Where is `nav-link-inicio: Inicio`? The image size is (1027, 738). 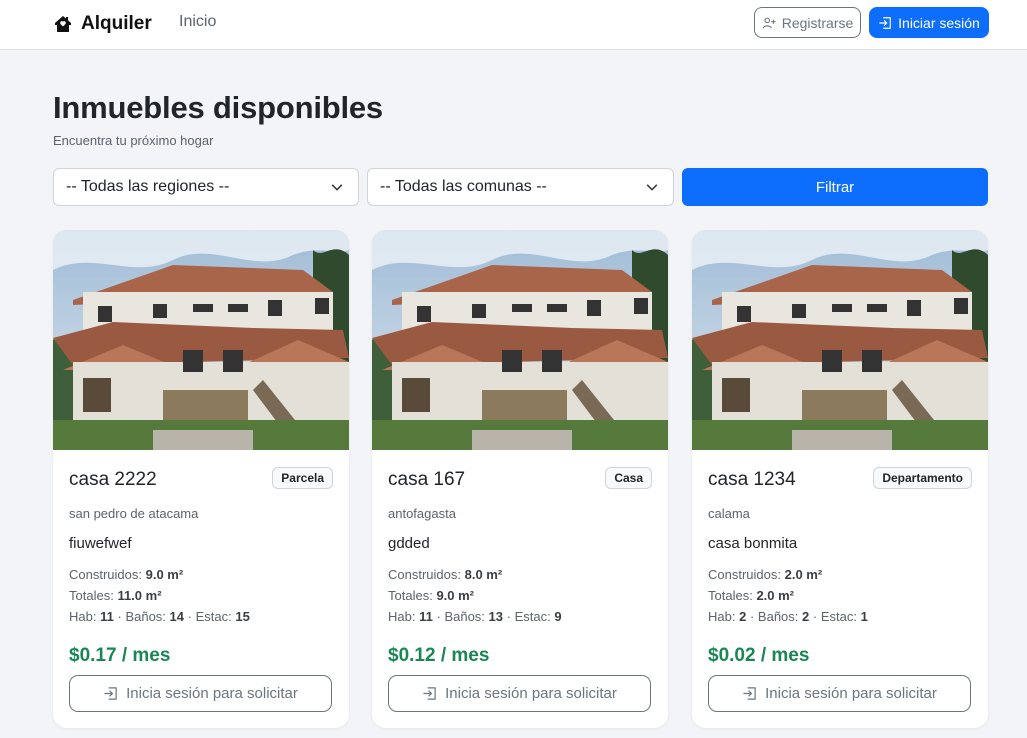
nav-link-inicio: Inicio is located at coordinates (197, 22).